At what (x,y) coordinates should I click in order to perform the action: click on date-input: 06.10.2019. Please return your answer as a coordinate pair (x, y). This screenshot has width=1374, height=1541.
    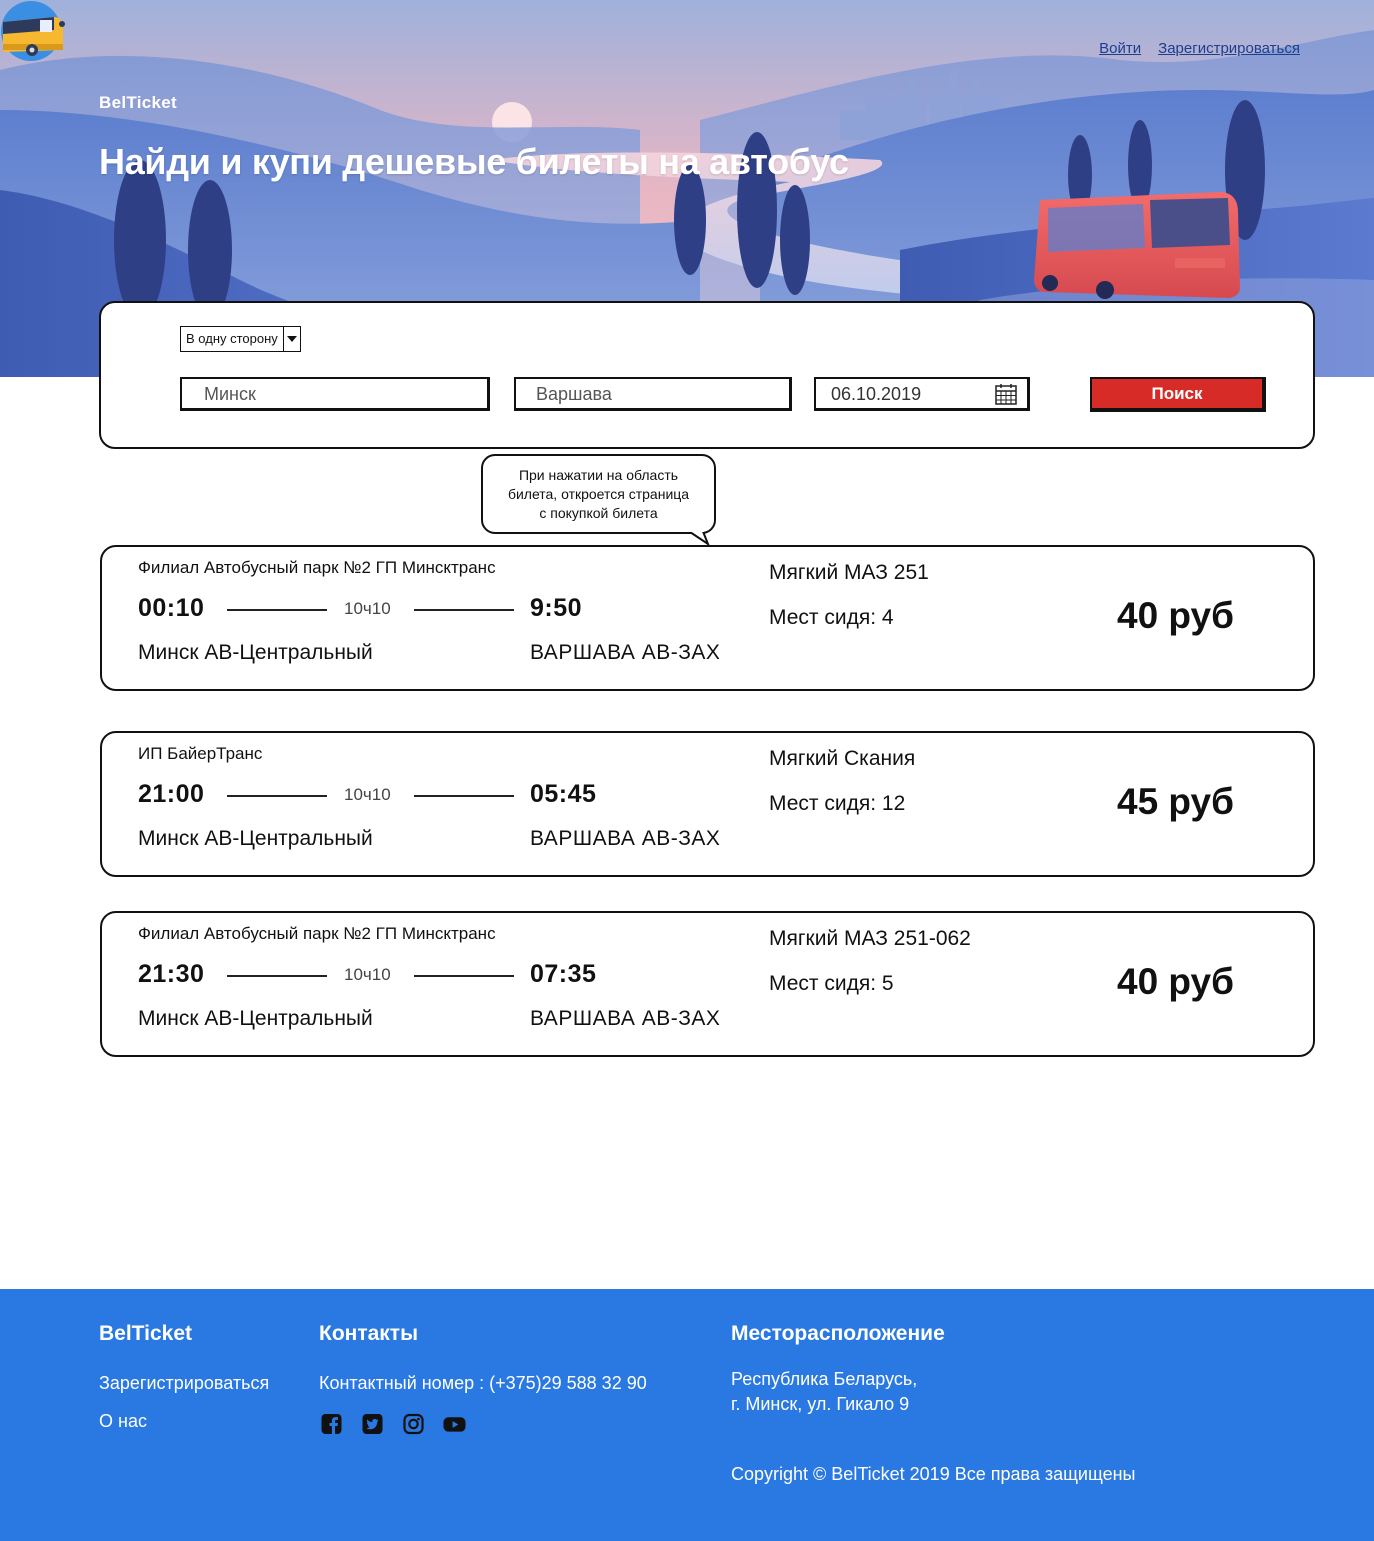
    Looking at the image, I should click on (922, 394).